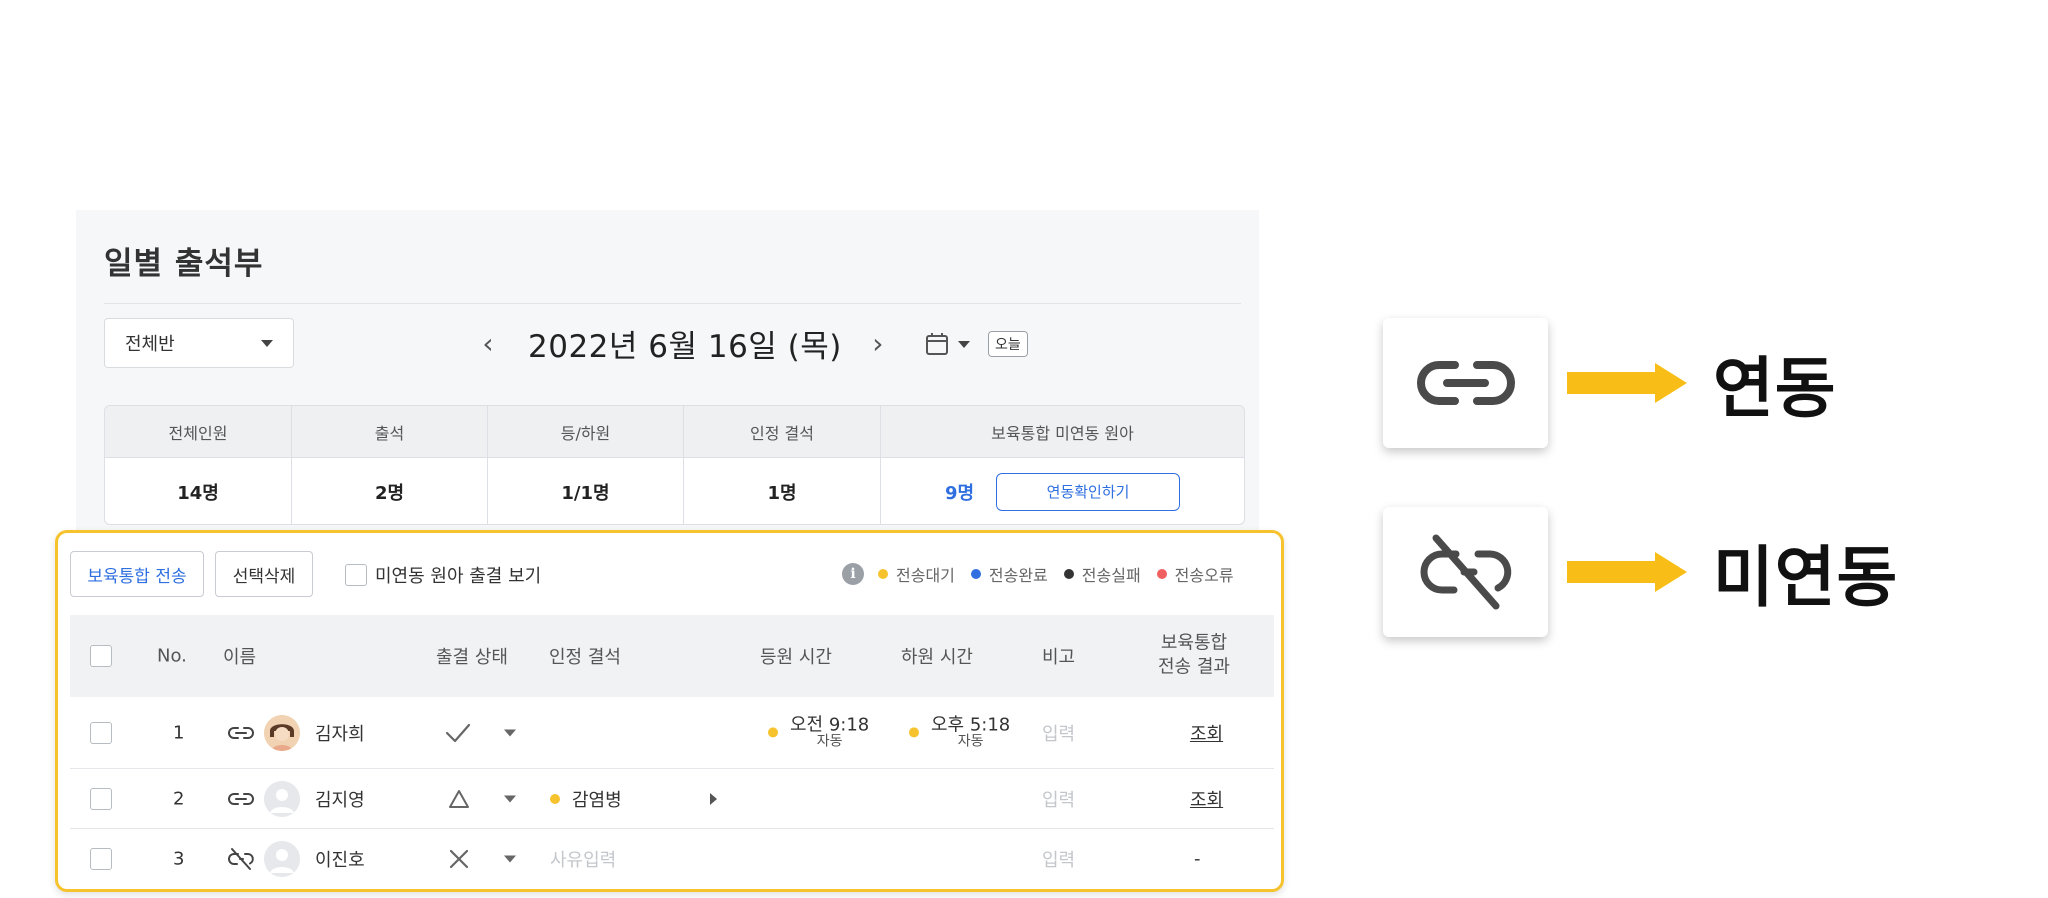  What do you see at coordinates (459, 859) in the screenshot?
I see `x-icon` at bounding box center [459, 859].